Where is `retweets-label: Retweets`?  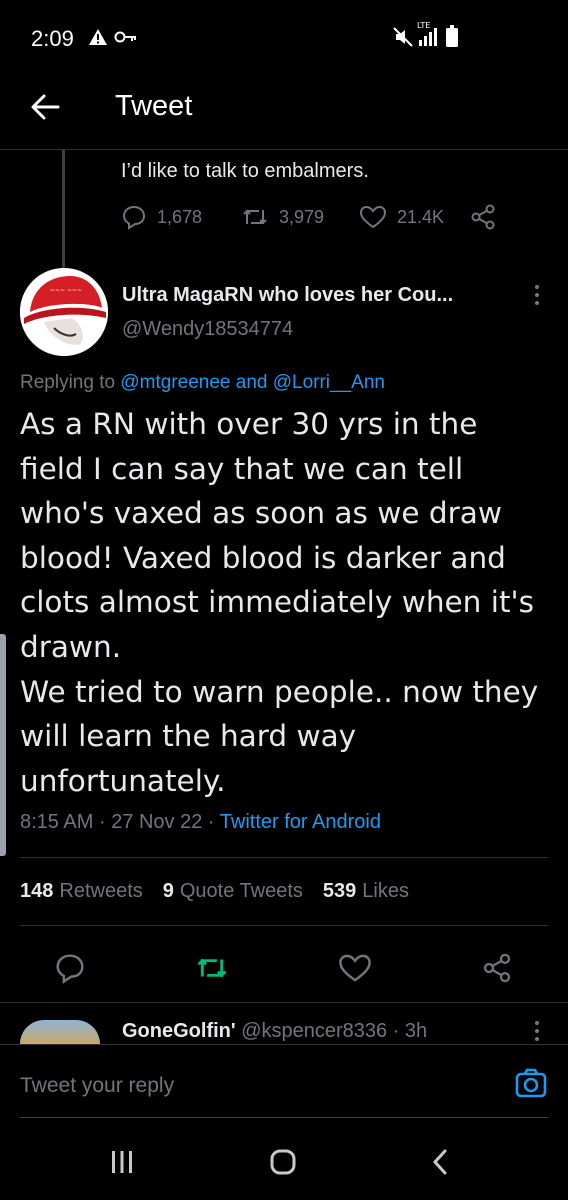 retweets-label: Retweets is located at coordinates (101, 891).